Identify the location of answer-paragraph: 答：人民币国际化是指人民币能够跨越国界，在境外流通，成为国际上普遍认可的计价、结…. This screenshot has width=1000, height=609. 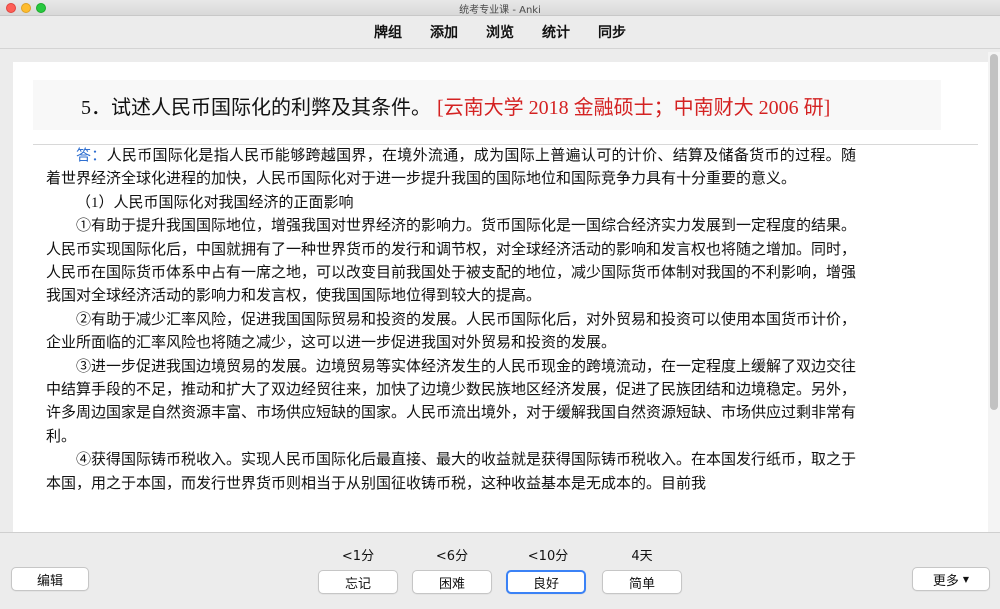
(451, 168).